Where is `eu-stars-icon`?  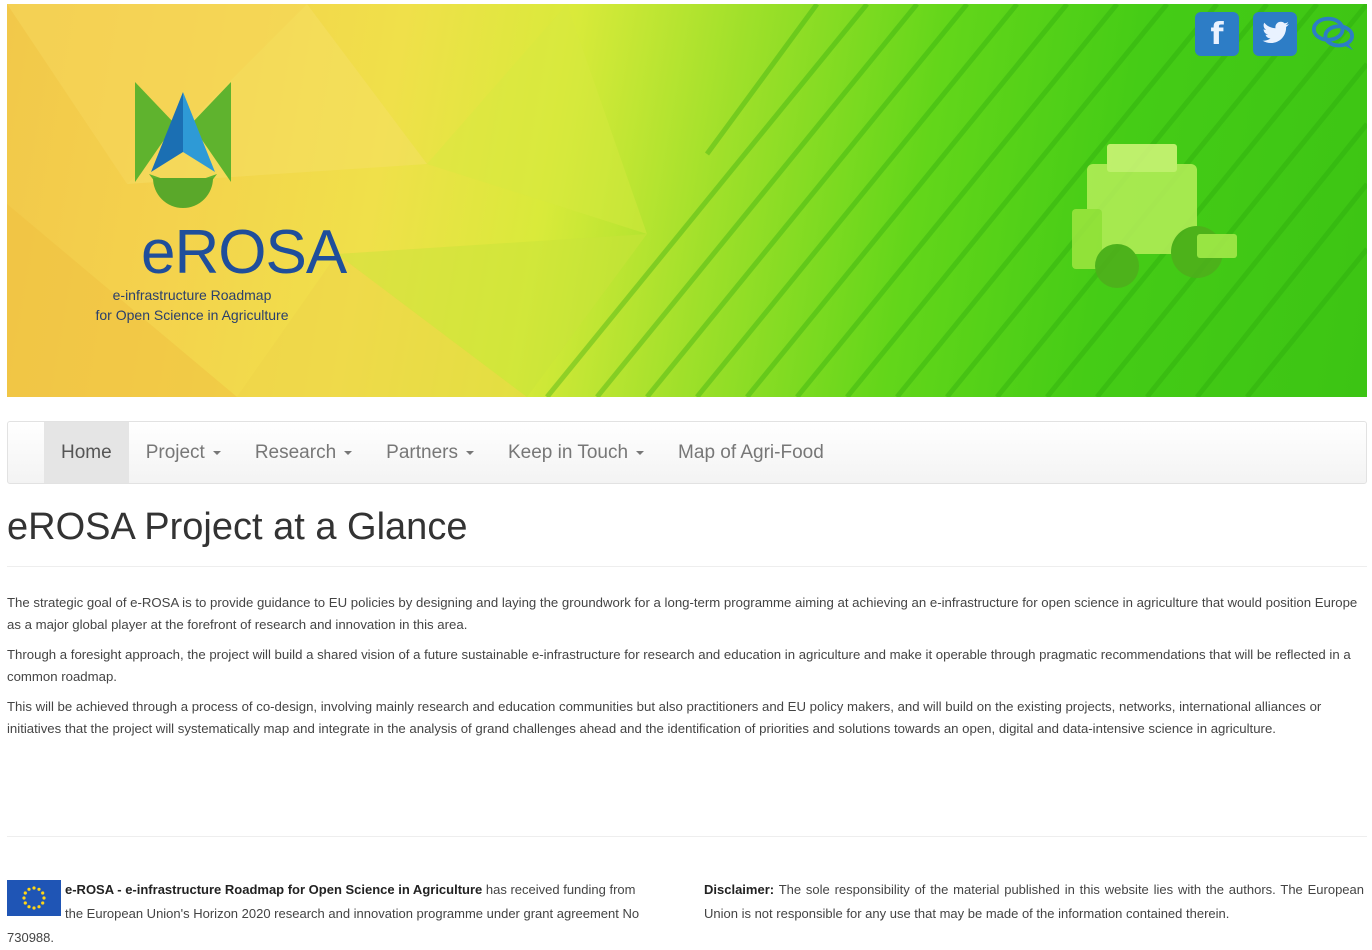 eu-stars-icon is located at coordinates (34, 898).